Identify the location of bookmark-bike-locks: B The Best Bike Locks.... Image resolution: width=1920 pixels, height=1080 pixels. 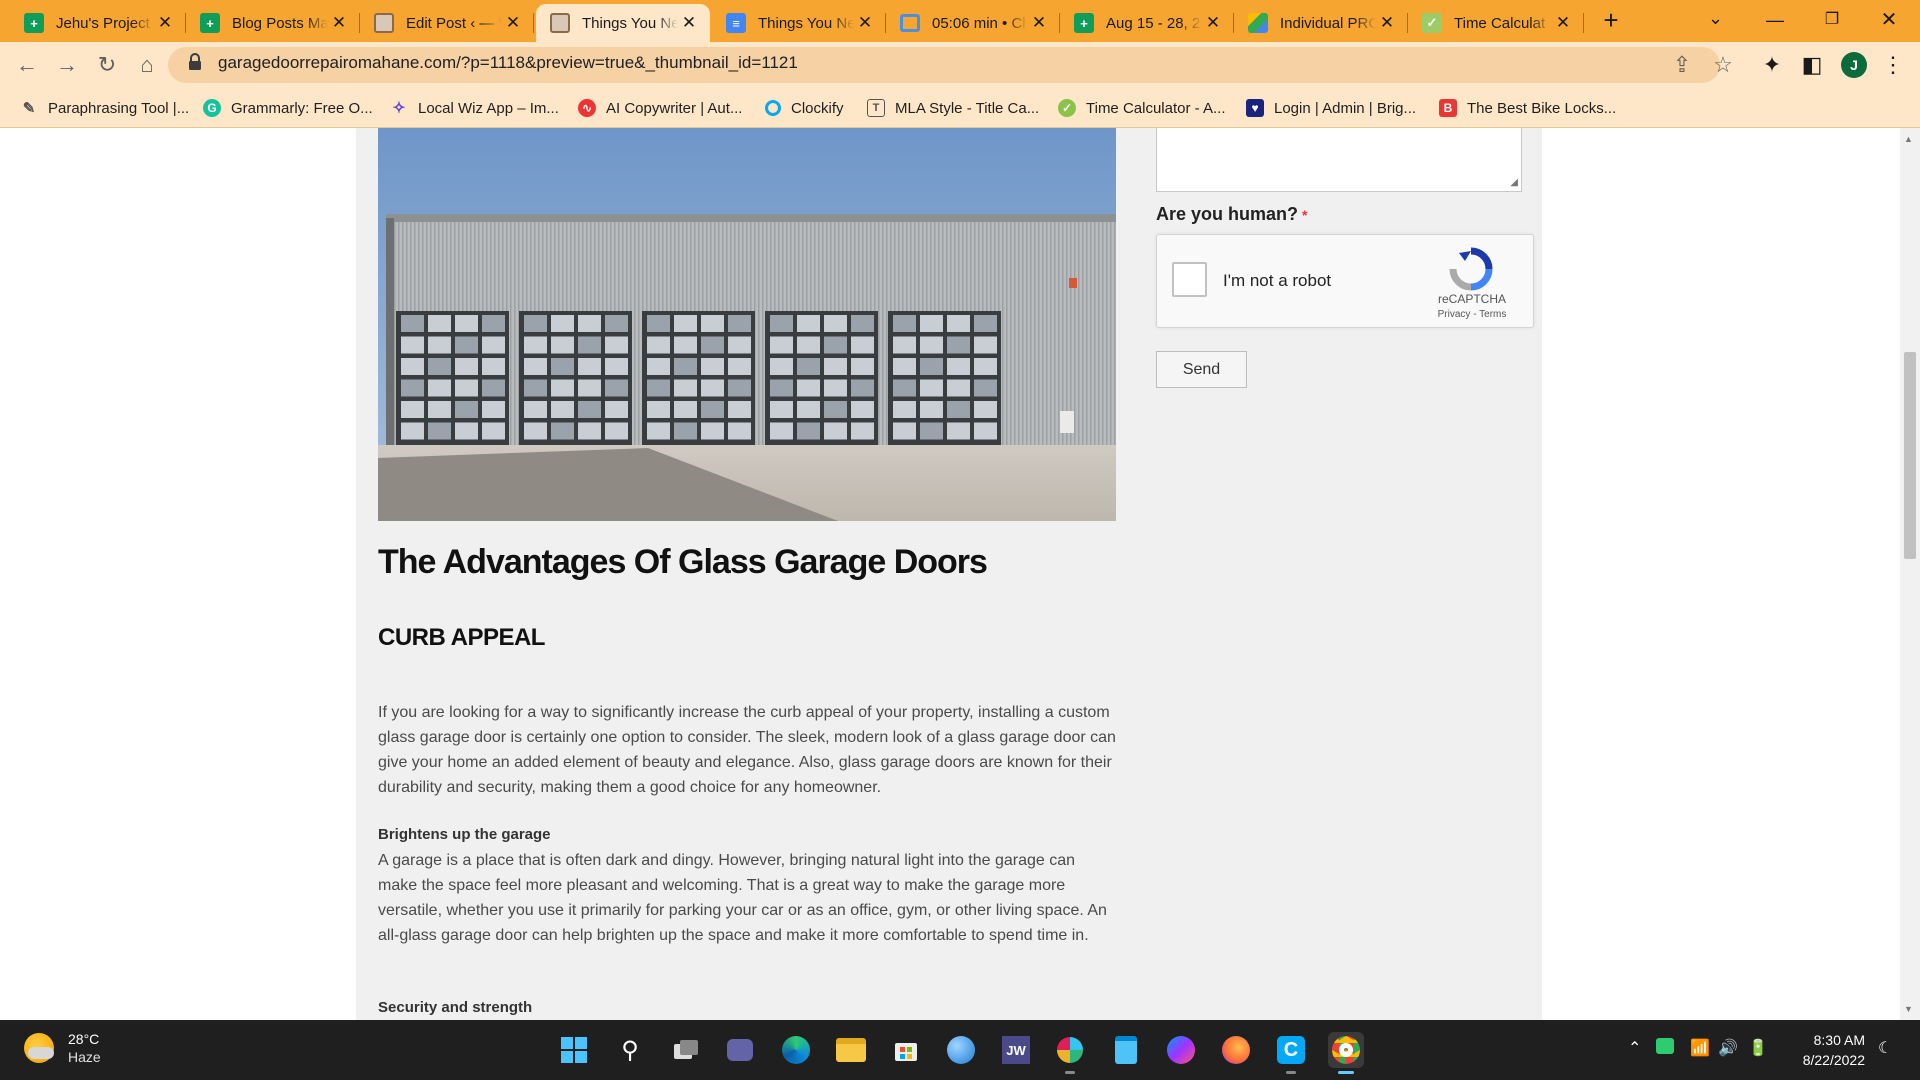
(1527, 108).